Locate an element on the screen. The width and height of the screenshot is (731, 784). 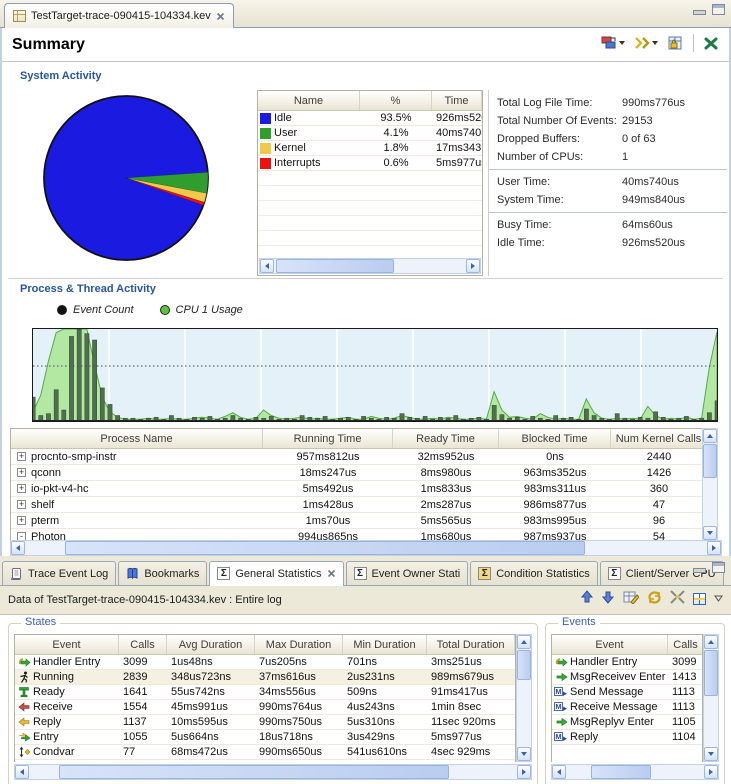
process-row: + qconn 18ms247us 8ms980us 963ms352us 1426 is located at coordinates (358, 473).